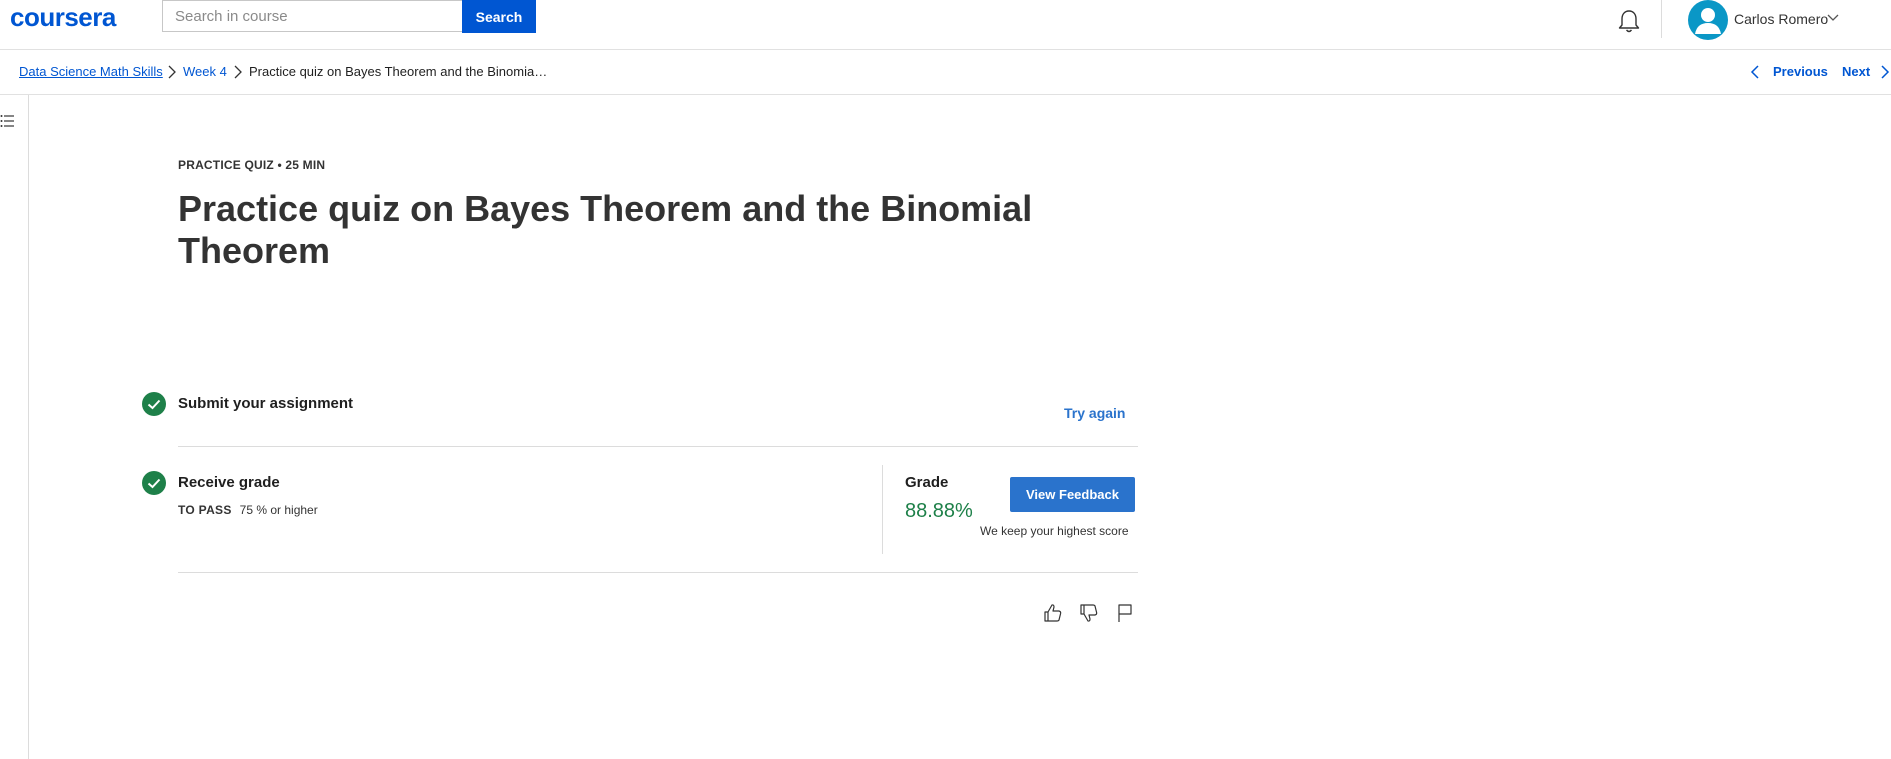  Describe the element at coordinates (927, 482) in the screenshot. I see `grade-label: Grade` at that location.